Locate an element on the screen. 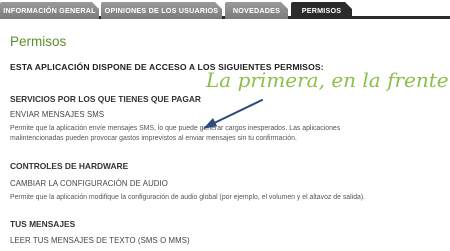  annotation-arrow-icon is located at coordinates (233, 114).